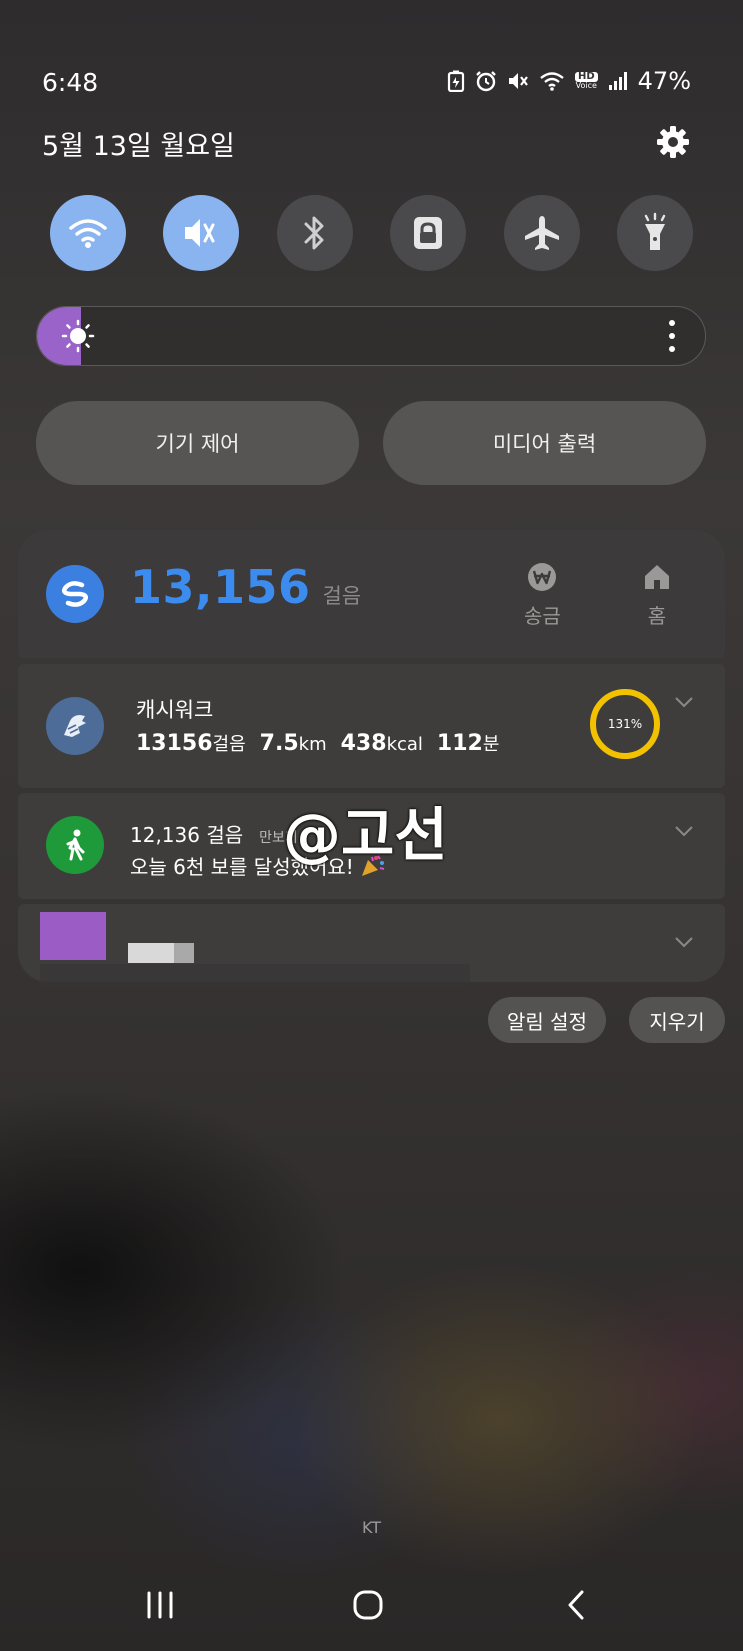  I want to click on step-widget-card: 13,156 걸음 송금 홈, so click(371, 594).